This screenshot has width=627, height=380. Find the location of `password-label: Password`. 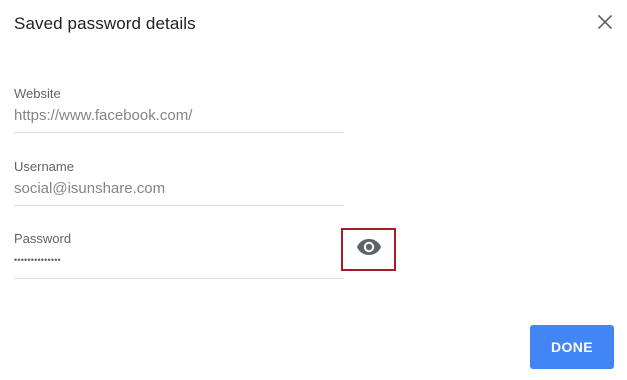

password-label: Password is located at coordinates (43, 238).